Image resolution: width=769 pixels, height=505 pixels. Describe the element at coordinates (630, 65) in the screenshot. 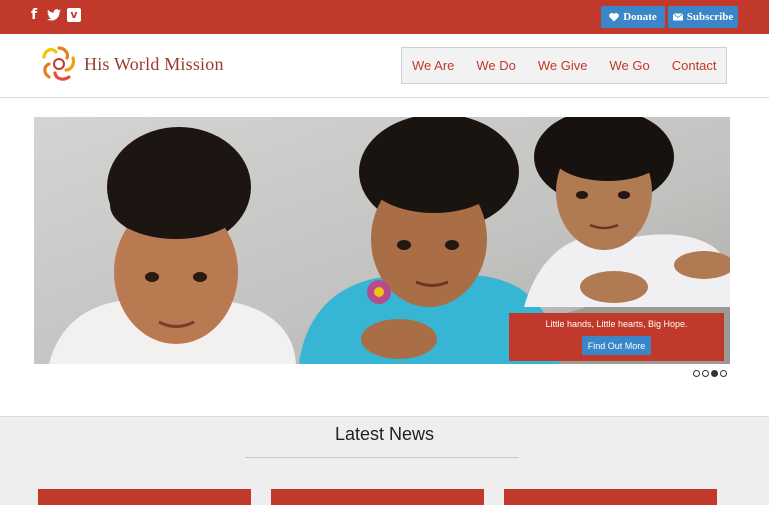

I see `nav-item-we-go: We Go` at that location.